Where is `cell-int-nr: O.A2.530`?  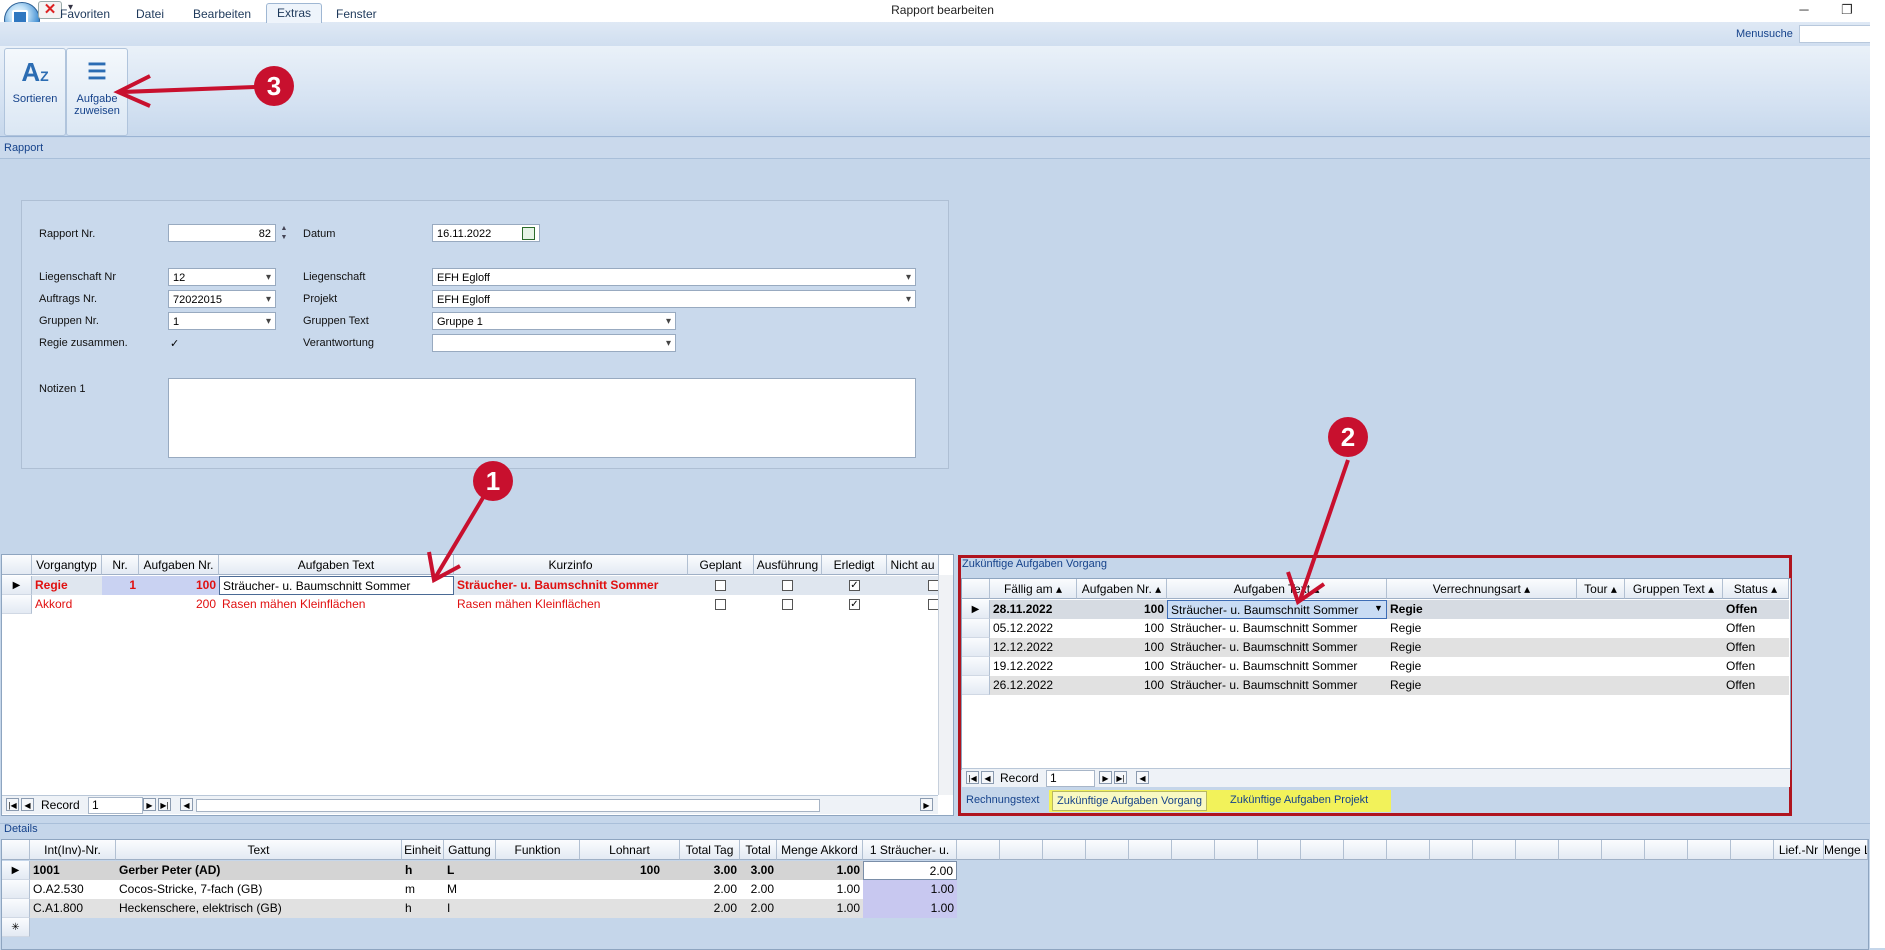
cell-int-nr: O.A2.530 is located at coordinates (73, 889).